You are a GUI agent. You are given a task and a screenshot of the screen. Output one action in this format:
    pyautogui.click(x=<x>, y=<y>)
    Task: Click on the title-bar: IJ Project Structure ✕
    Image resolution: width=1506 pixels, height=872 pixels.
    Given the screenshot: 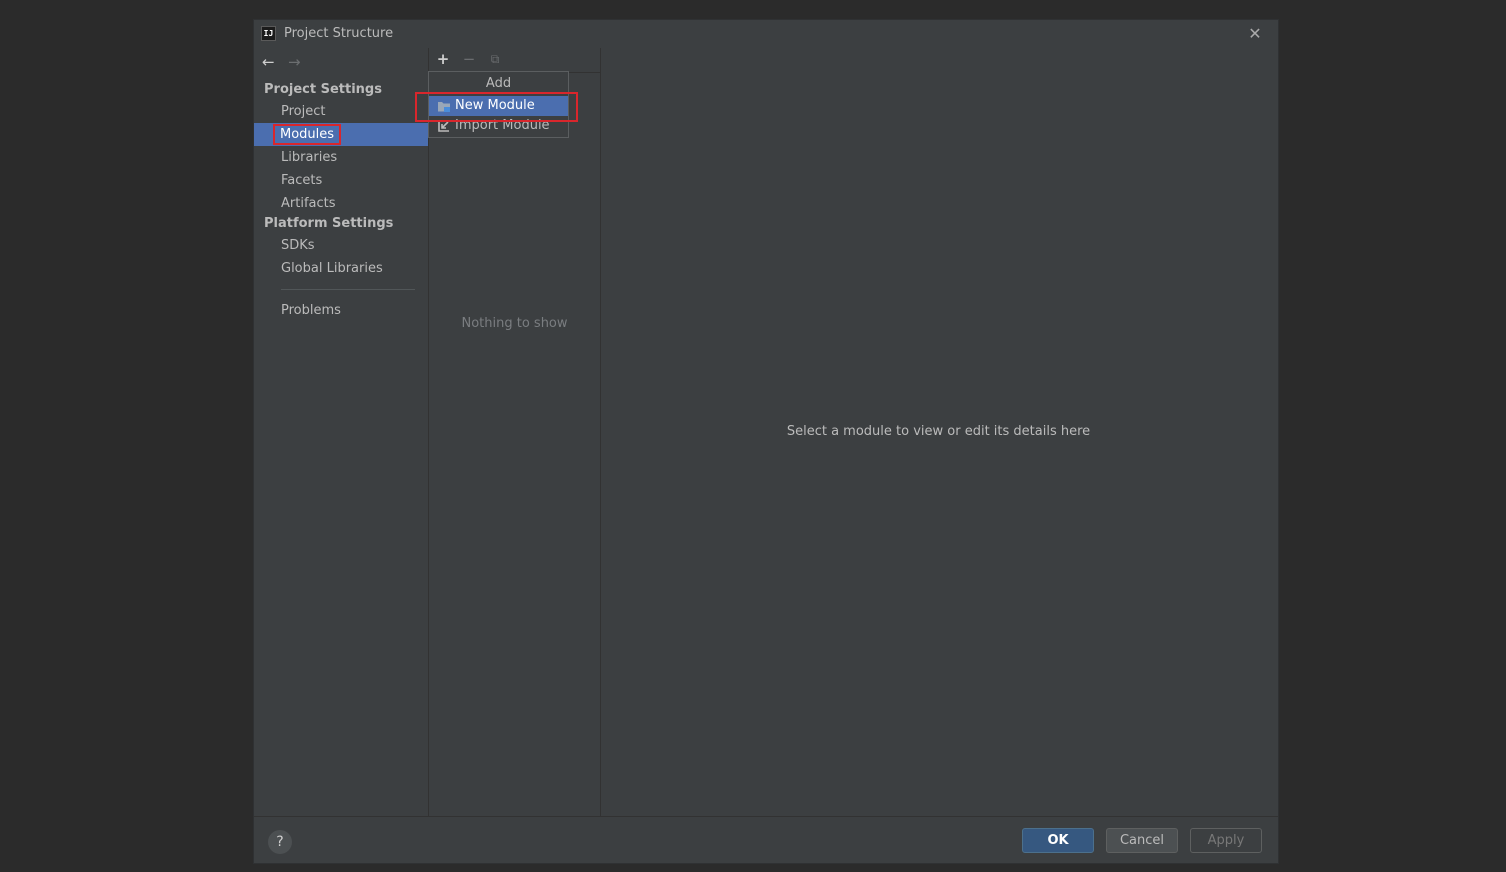 What is the action you would take?
    pyautogui.click(x=766, y=34)
    